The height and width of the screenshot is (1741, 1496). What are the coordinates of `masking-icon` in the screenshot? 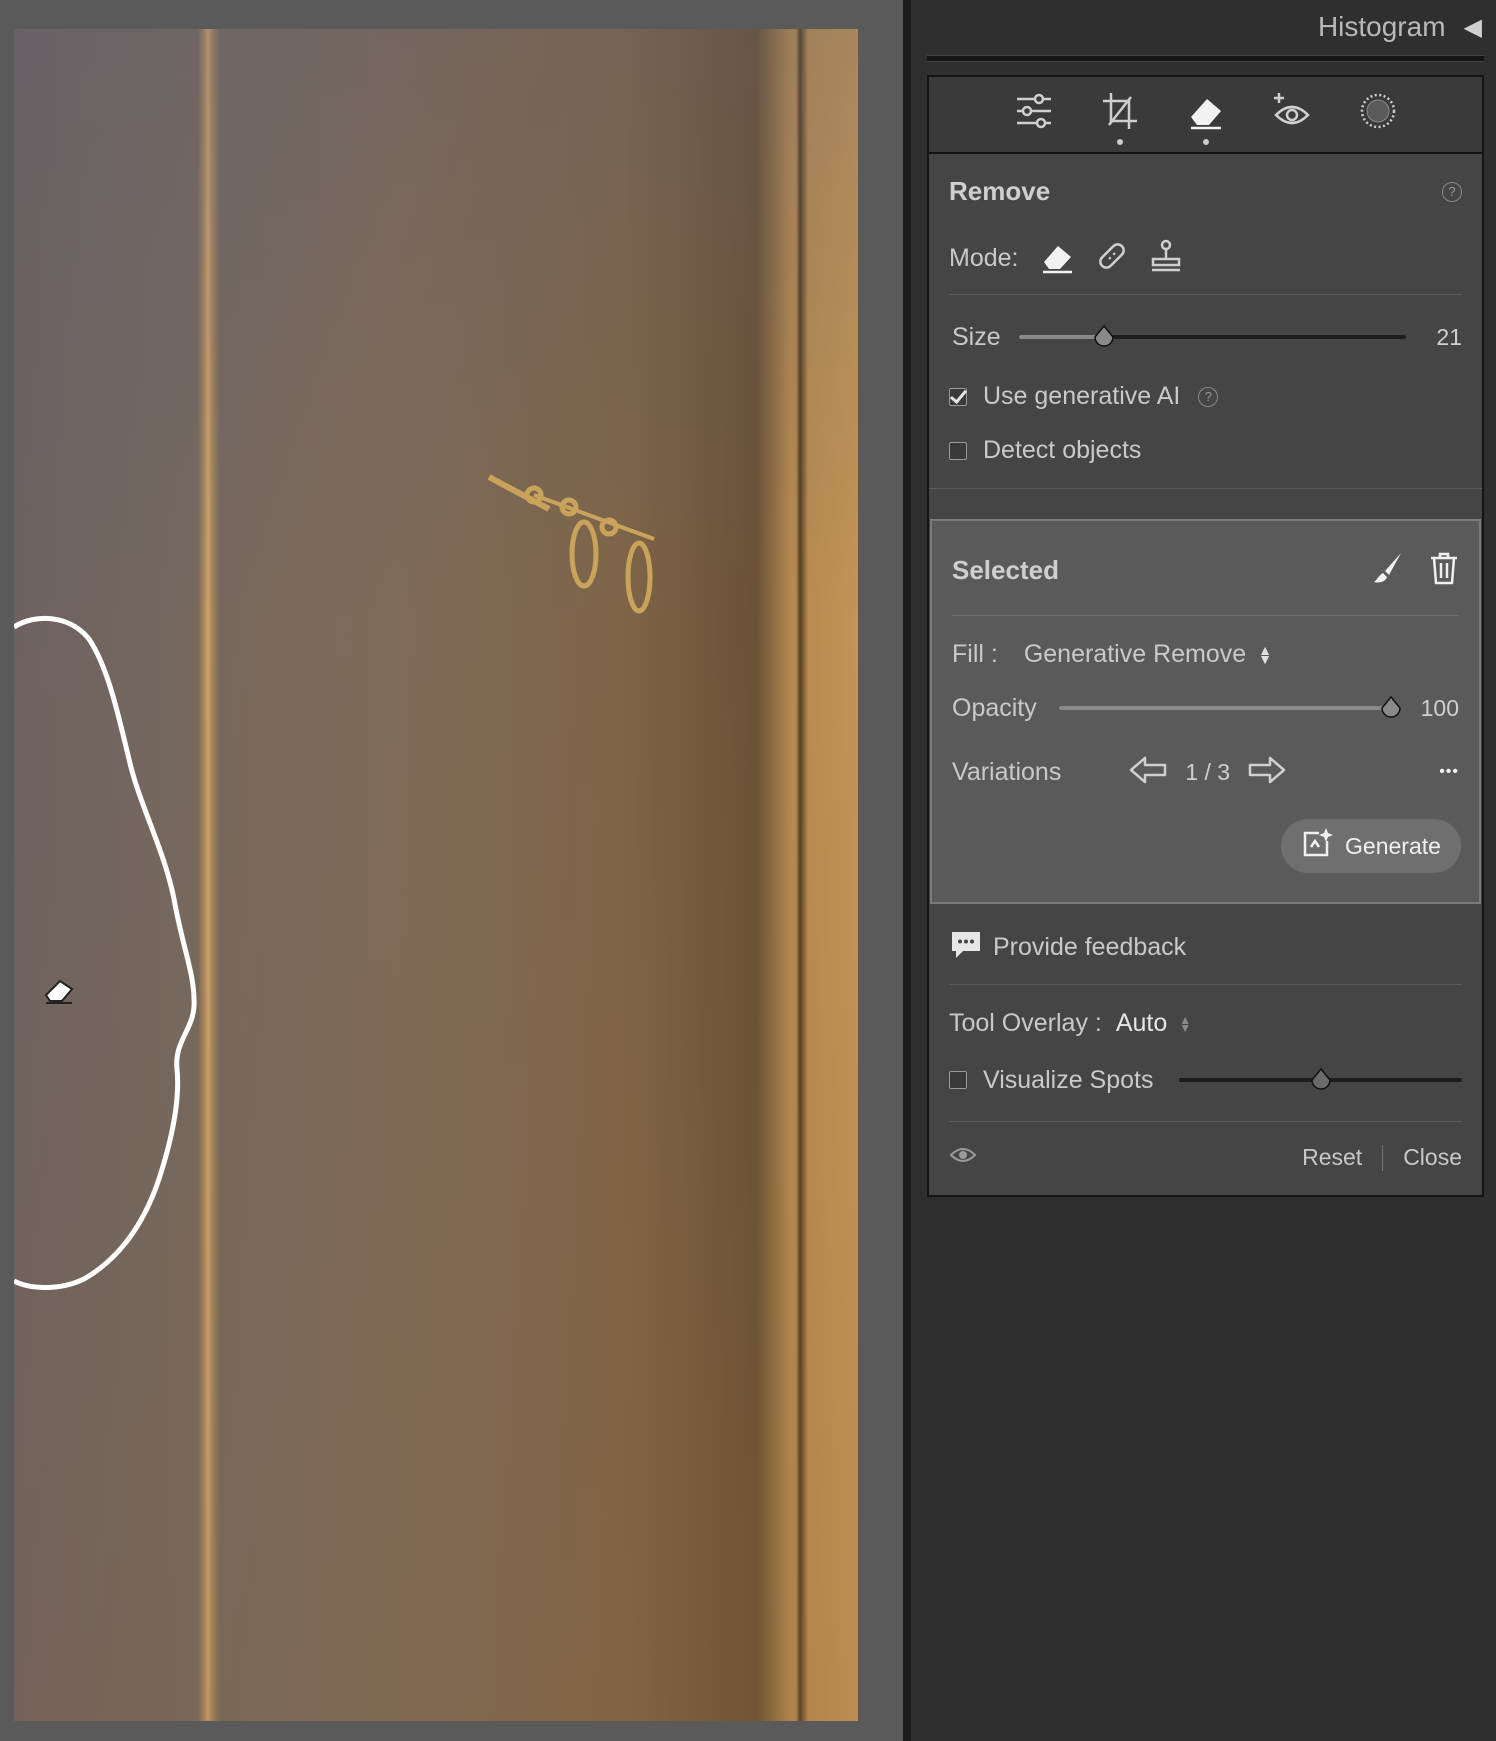 It's located at (1378, 113).